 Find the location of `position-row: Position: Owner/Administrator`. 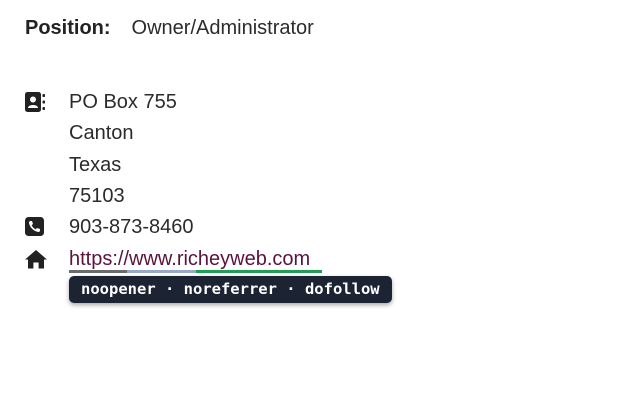

position-row: Position: Owner/Administrator is located at coordinates (169, 28).